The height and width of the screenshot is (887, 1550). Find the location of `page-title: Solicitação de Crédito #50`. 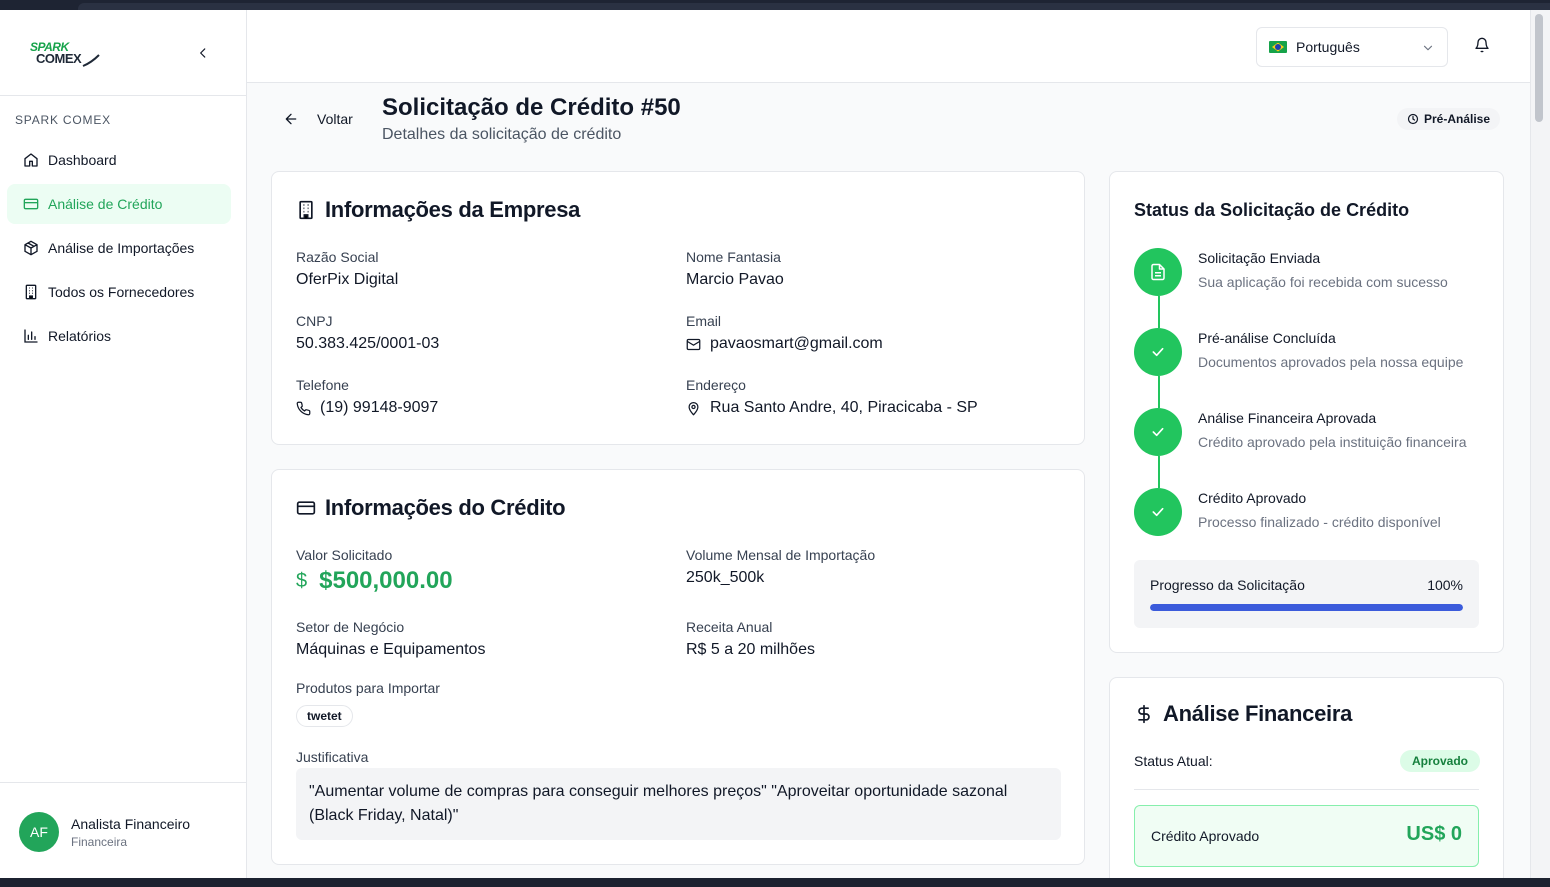

page-title: Solicitação de Crédito #50 is located at coordinates (531, 107).